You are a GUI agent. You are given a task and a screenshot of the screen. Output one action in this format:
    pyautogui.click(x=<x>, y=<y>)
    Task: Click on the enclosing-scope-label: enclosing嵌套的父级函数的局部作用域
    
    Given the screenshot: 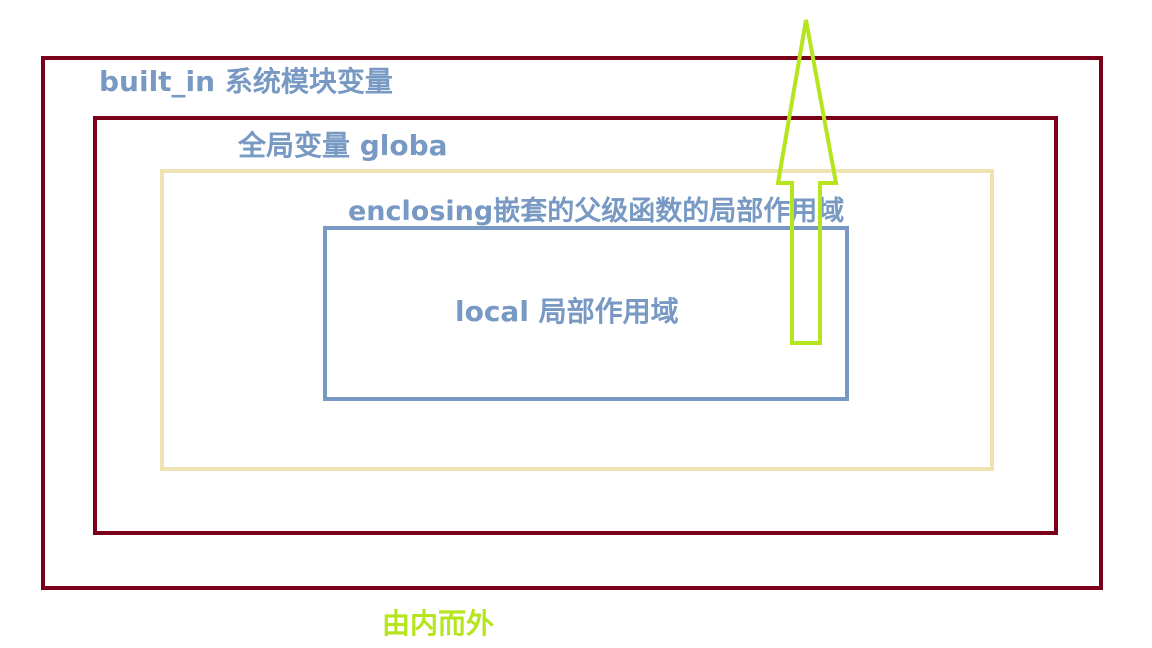 What is the action you would take?
    pyautogui.click(x=596, y=211)
    